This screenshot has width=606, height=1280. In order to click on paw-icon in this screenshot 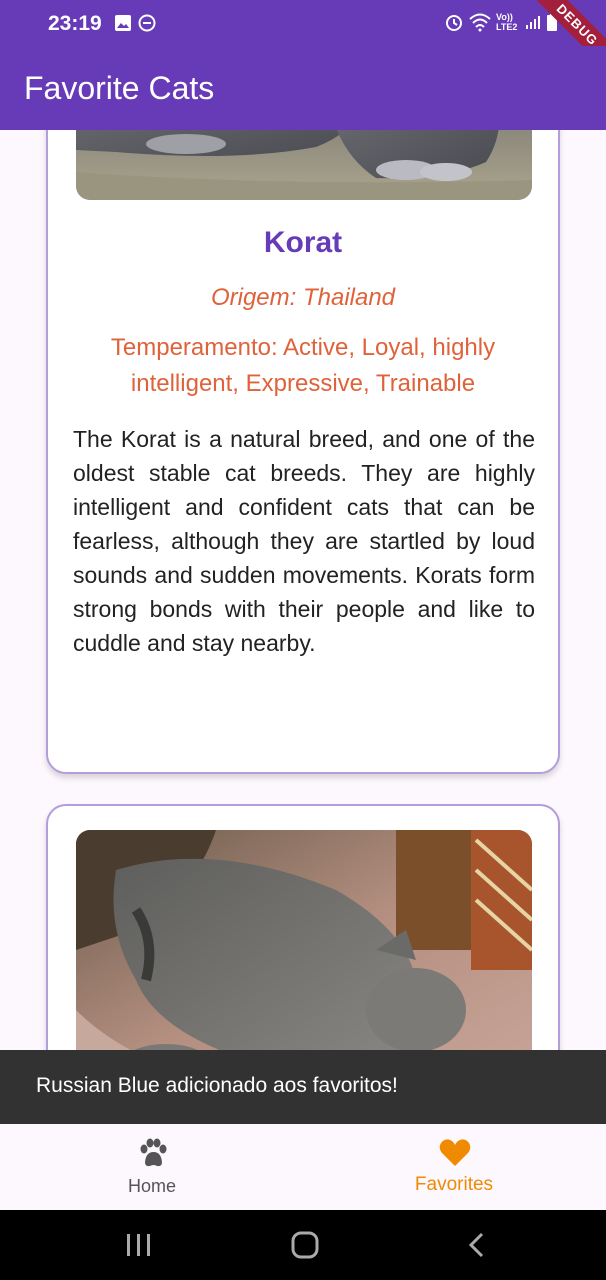, I will do `click(153, 1152)`.